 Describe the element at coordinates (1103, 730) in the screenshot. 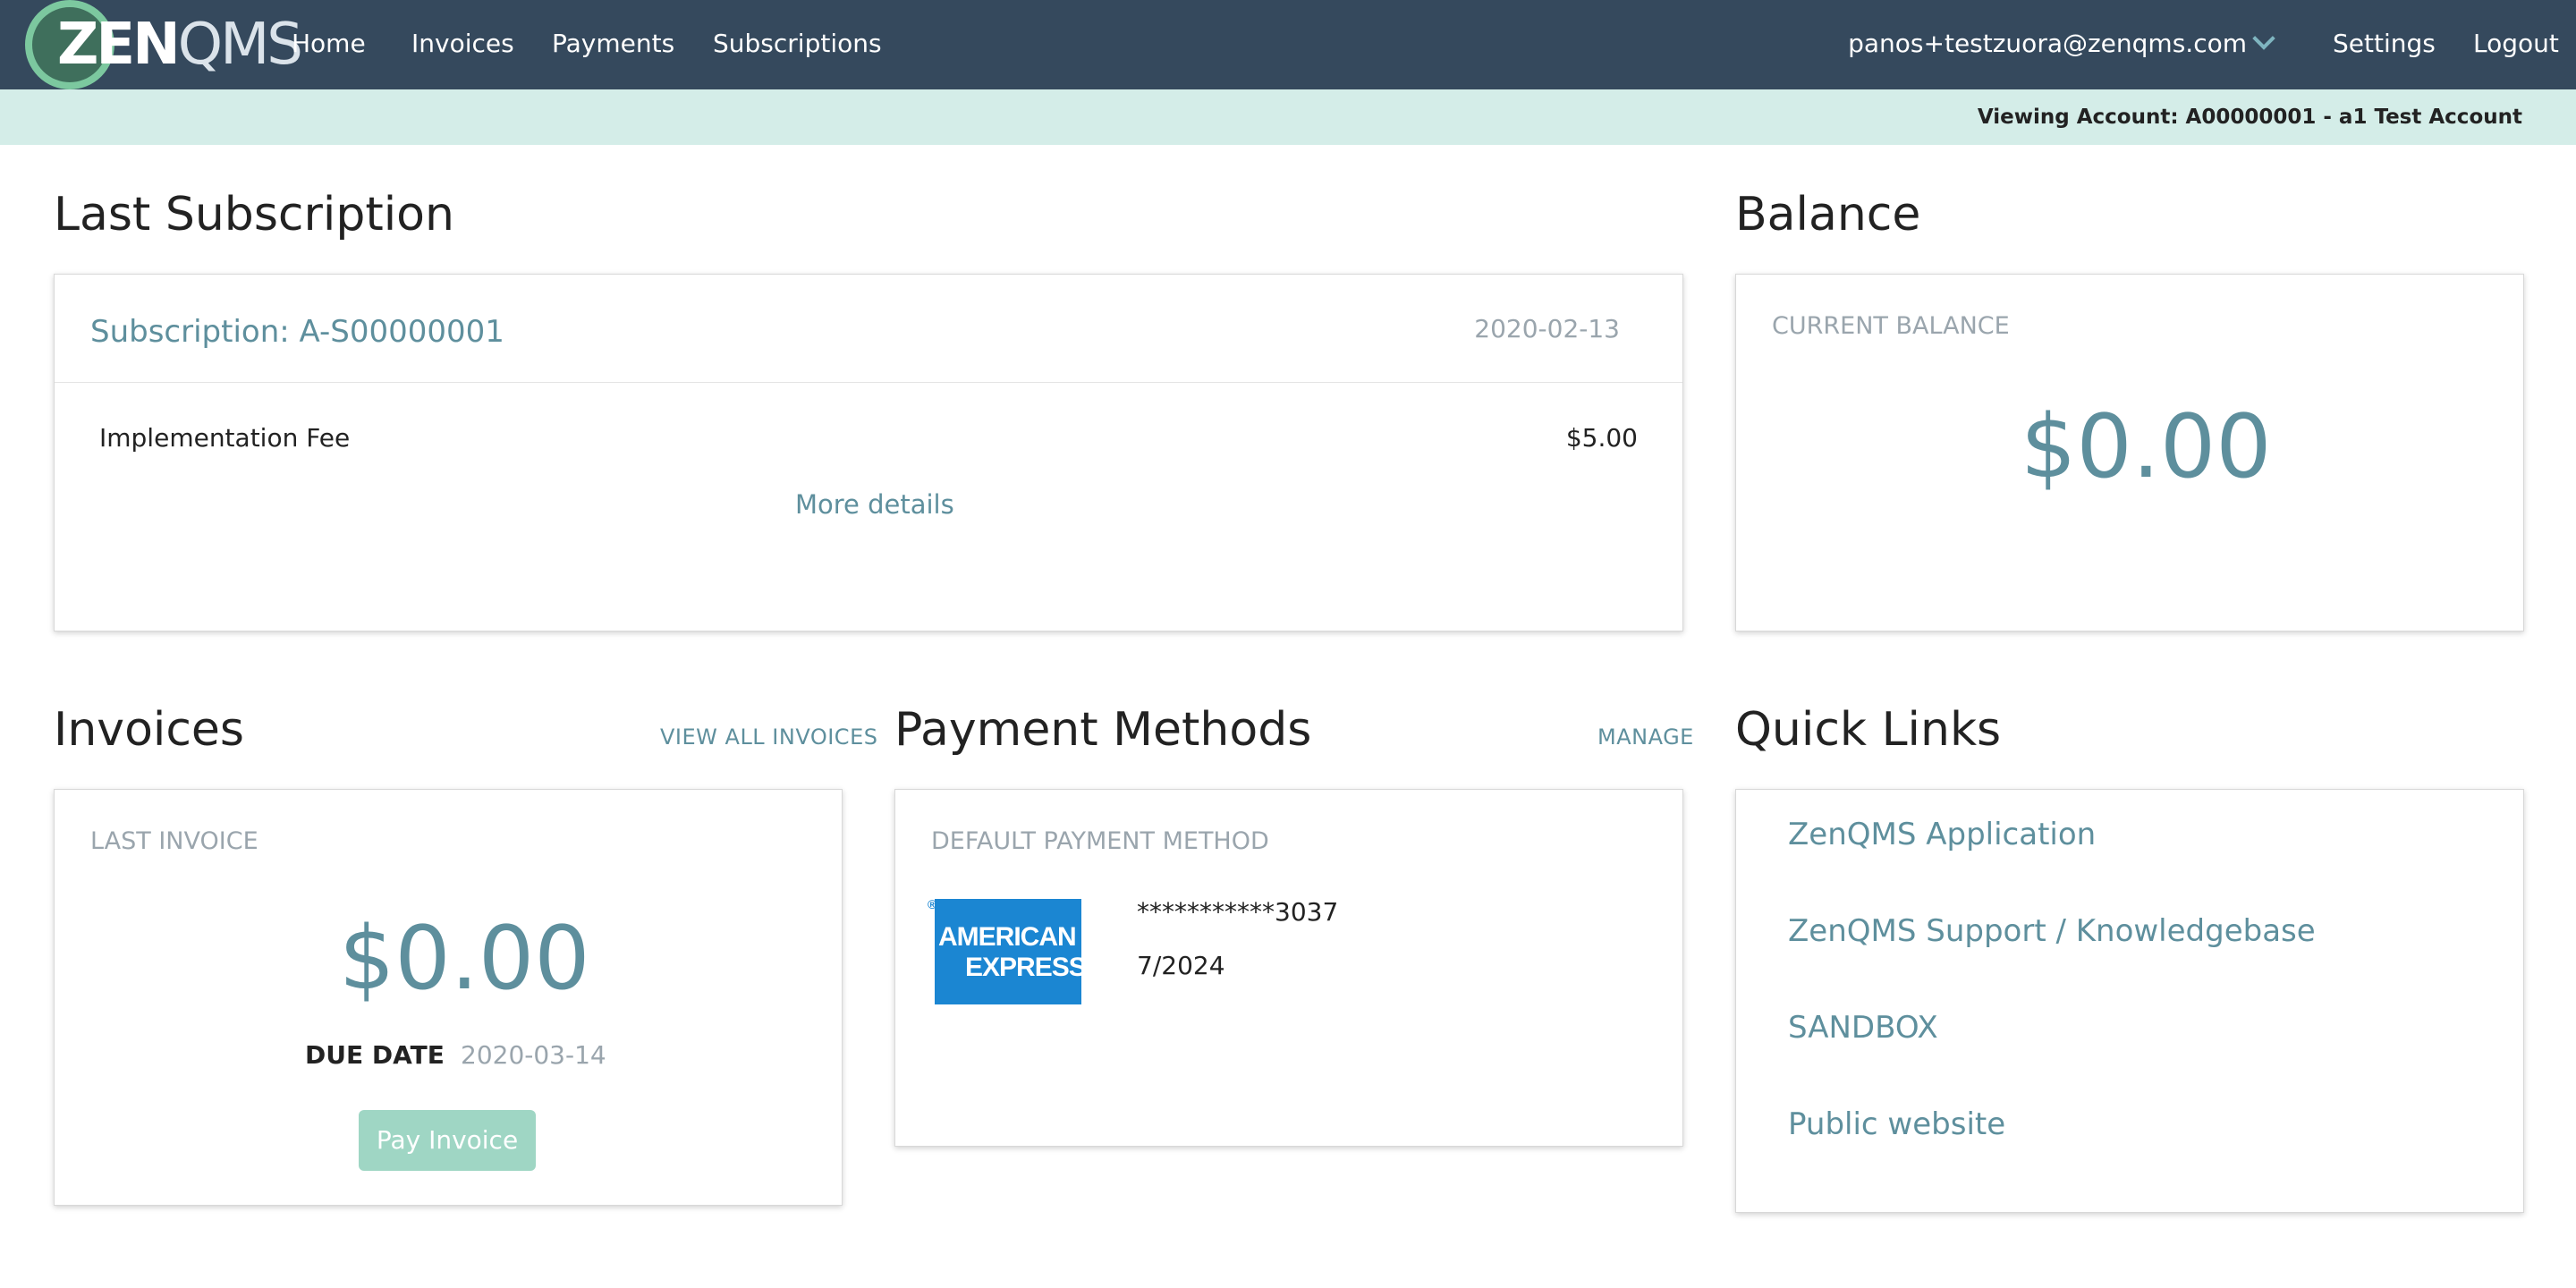

I see `payment-methods-heading: Payment Methods` at that location.